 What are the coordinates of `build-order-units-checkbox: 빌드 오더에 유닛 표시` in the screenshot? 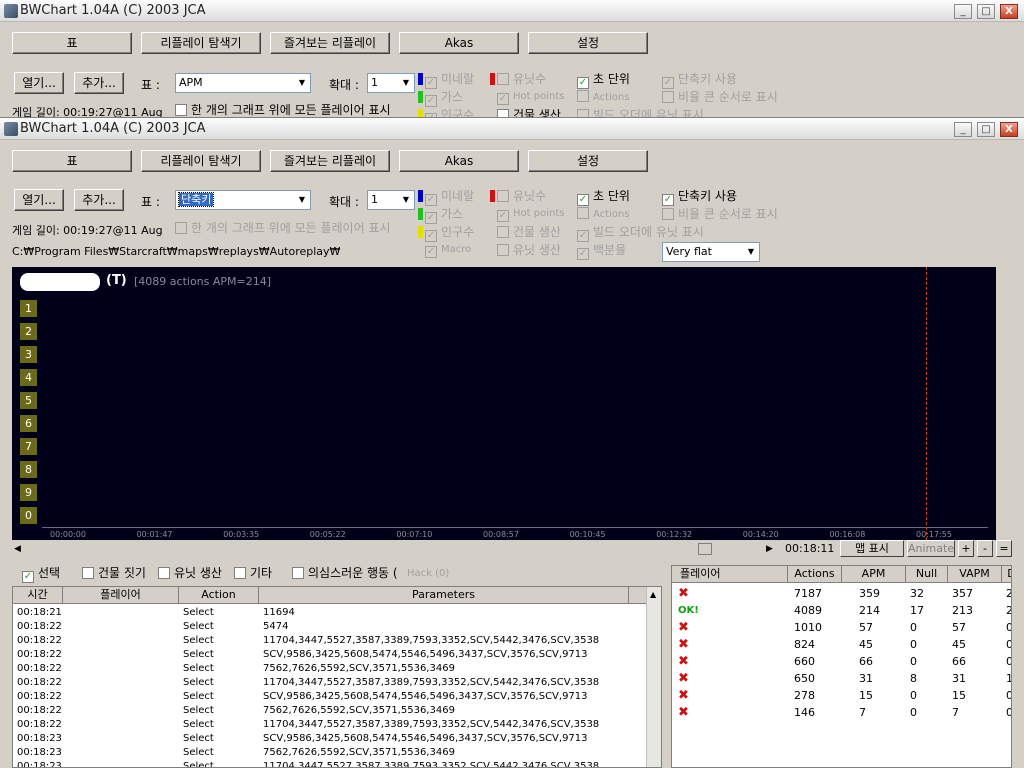 It's located at (640, 112).